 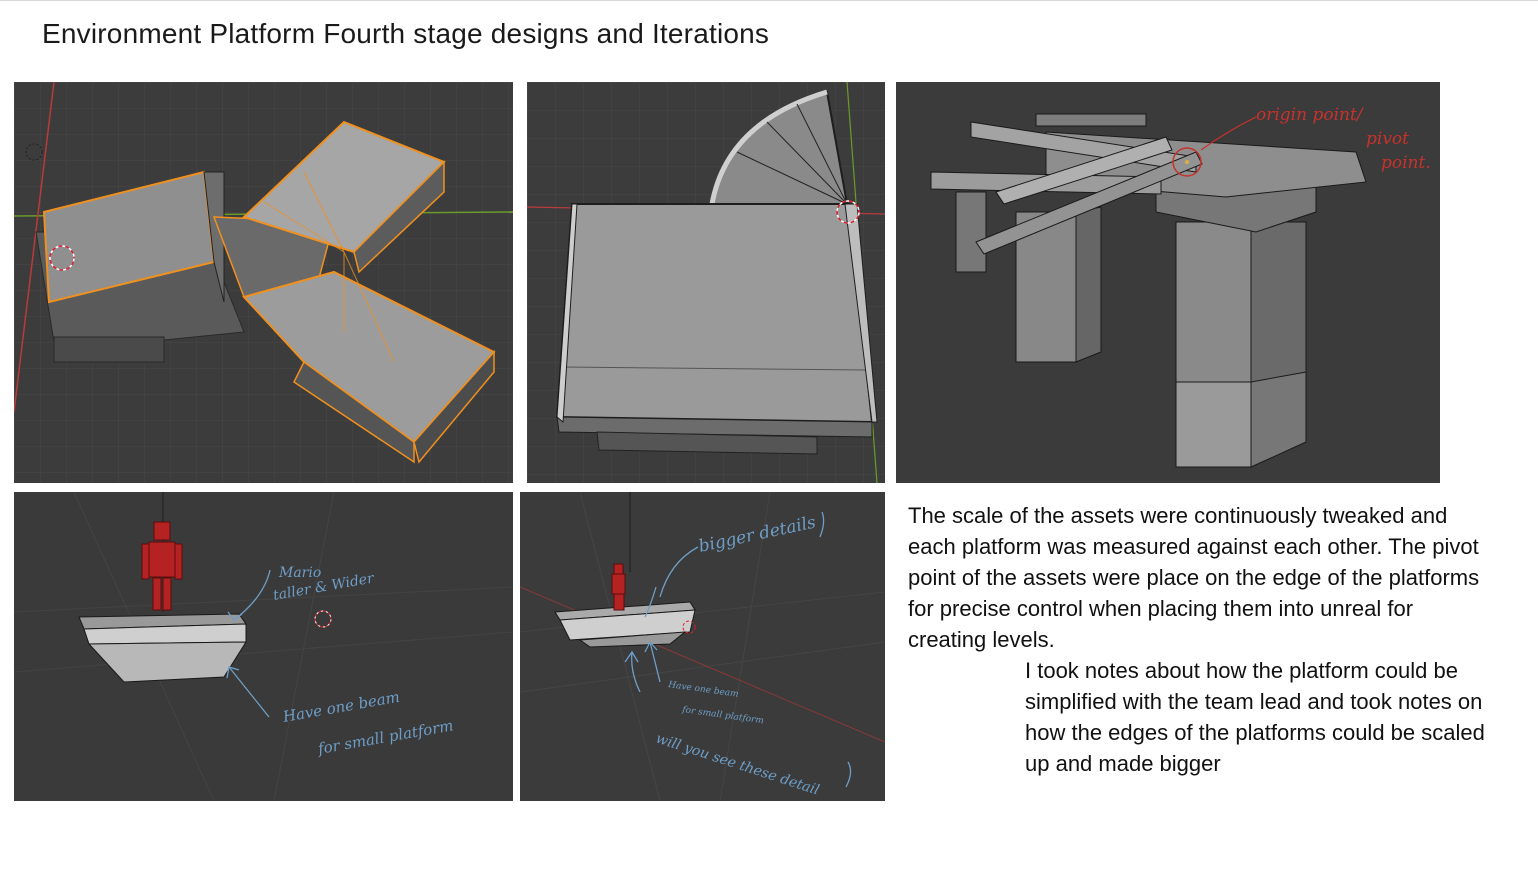 What do you see at coordinates (1387, 139) in the screenshot?
I see `pivot-annotation-line-2: pivot` at bounding box center [1387, 139].